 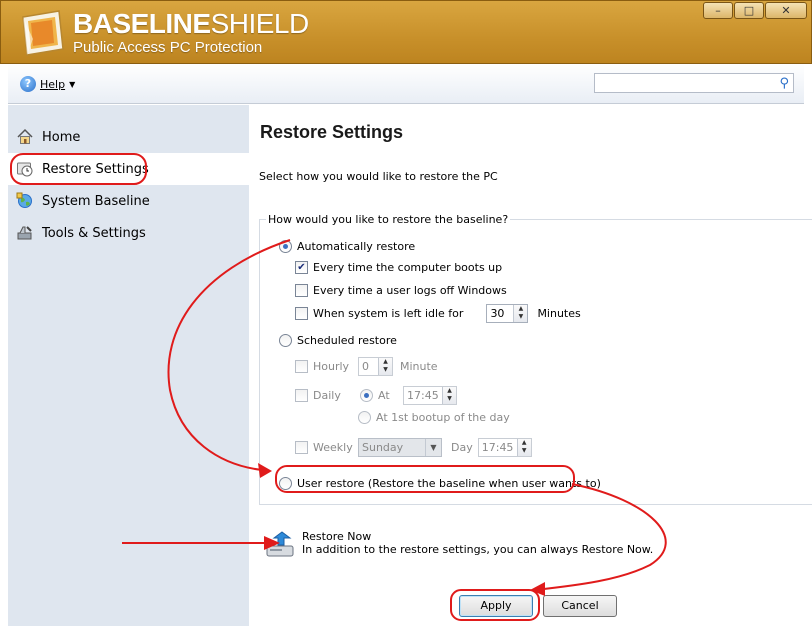 I want to click on weekly-label: Weekly, so click(x=333, y=447).